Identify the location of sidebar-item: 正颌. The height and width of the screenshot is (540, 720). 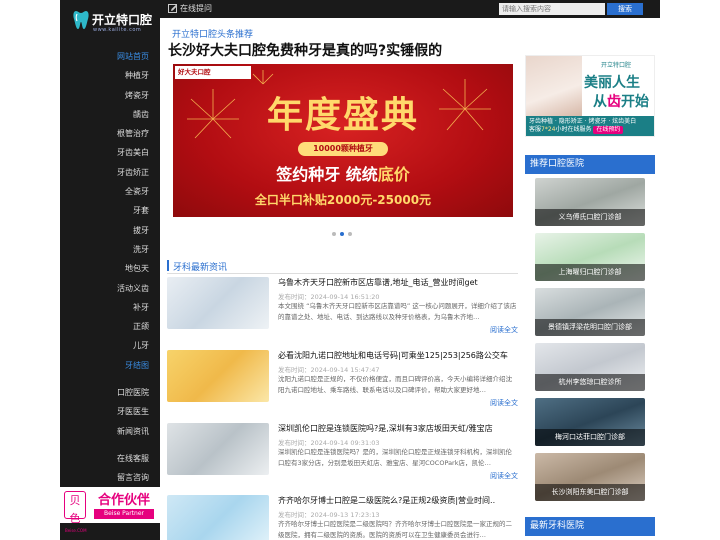
(110, 326).